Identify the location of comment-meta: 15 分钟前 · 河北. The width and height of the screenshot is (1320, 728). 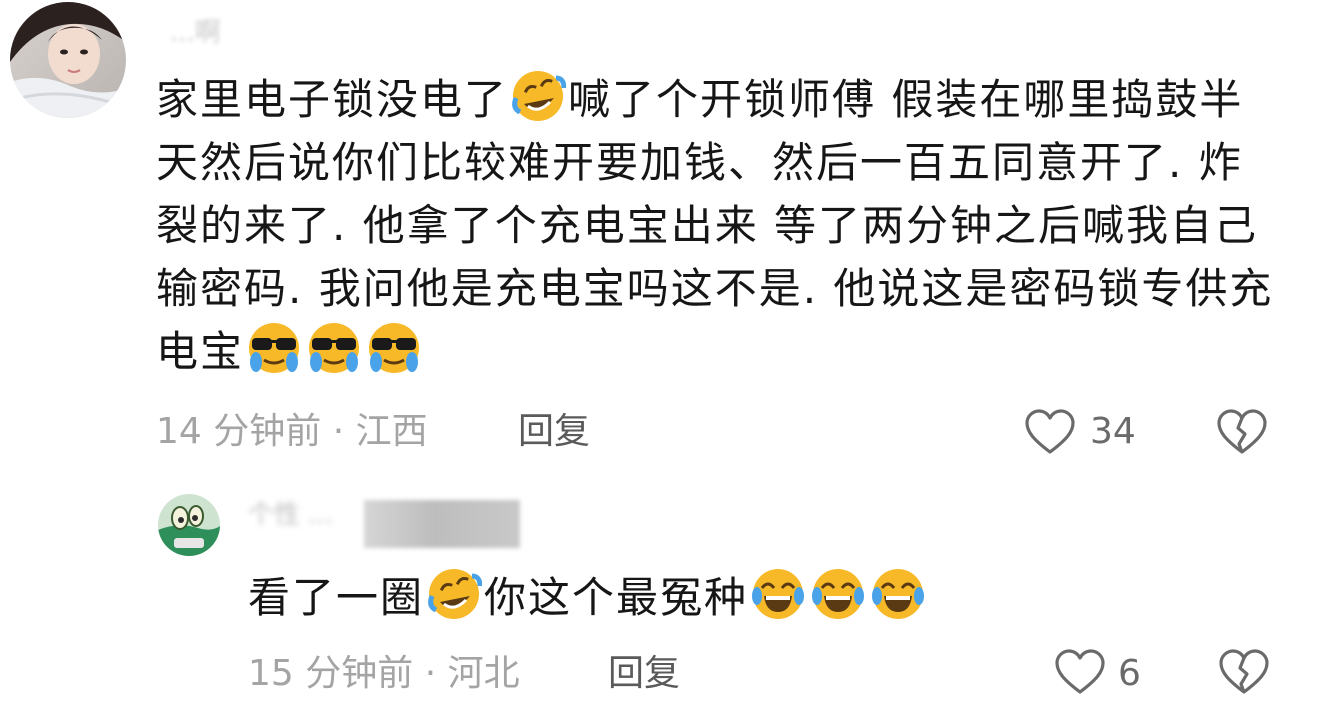
(384, 673).